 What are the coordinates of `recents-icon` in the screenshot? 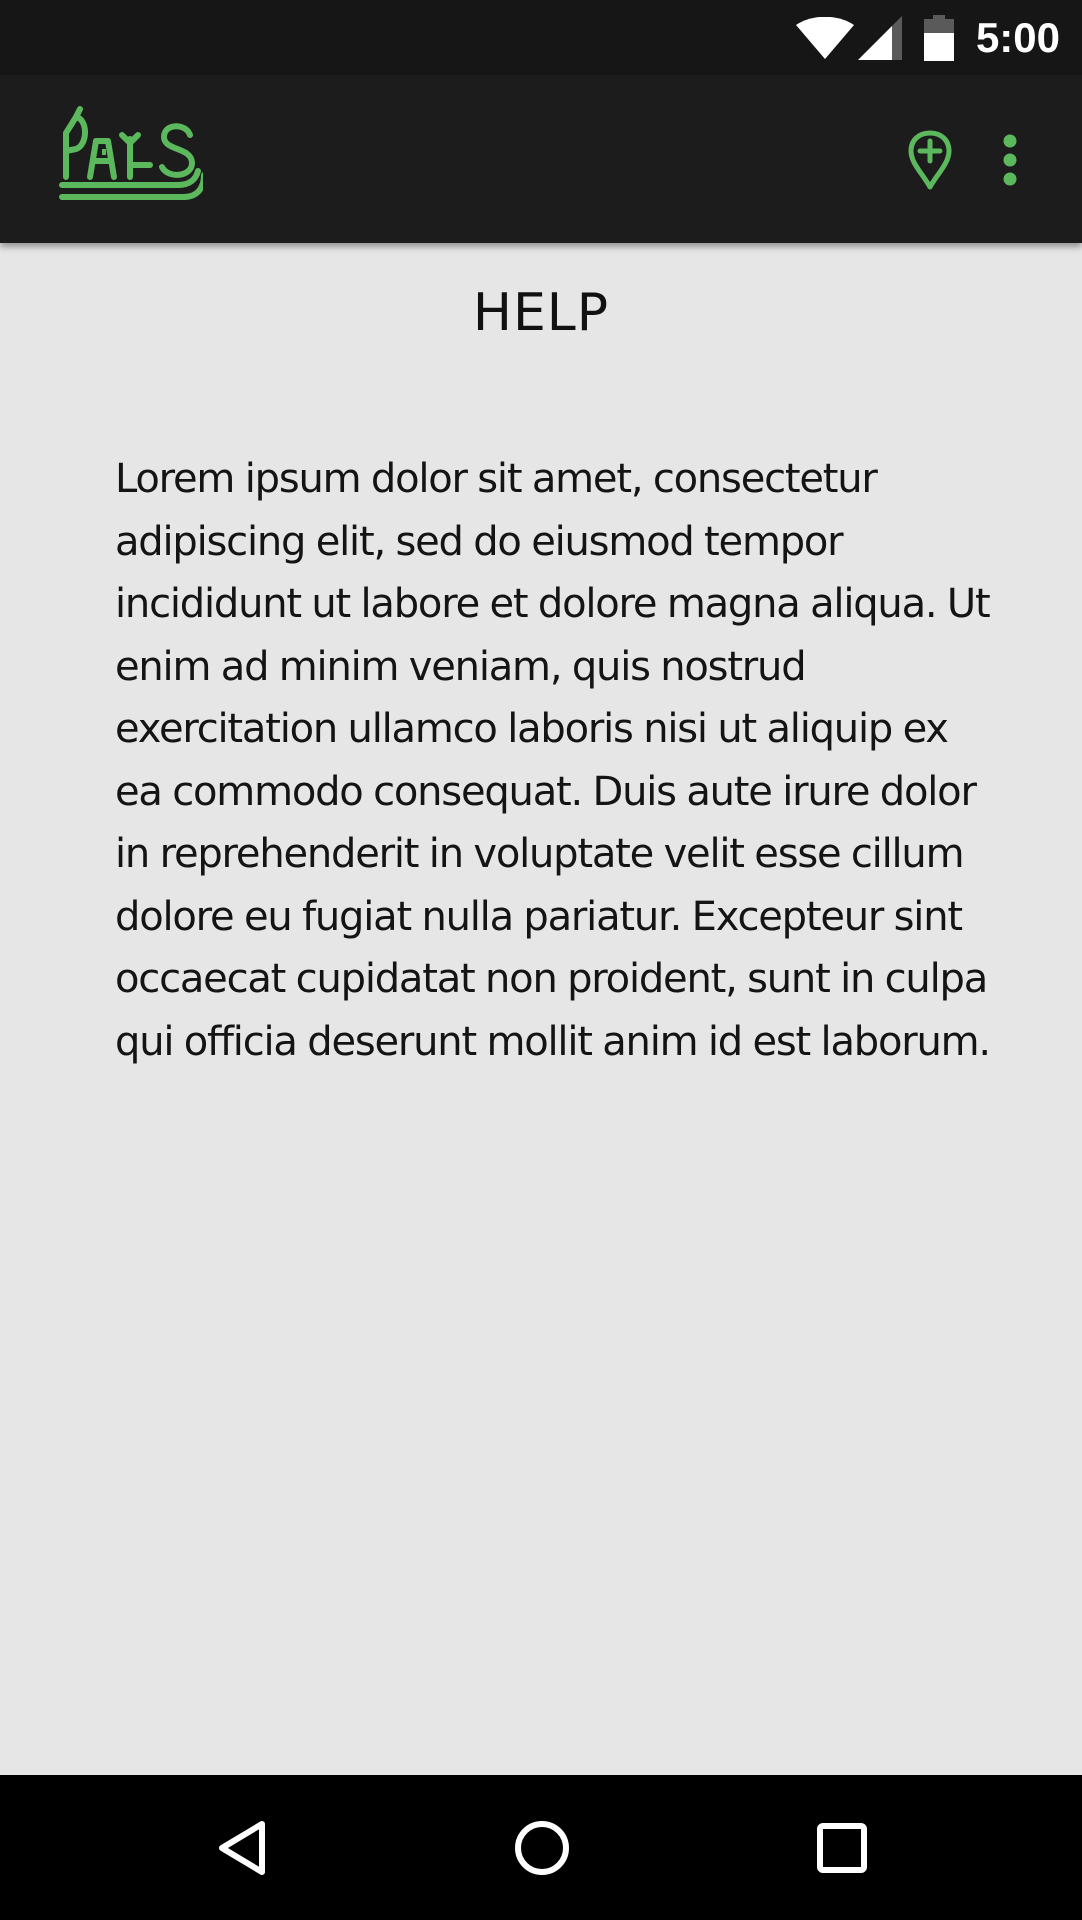 It's located at (842, 1847).